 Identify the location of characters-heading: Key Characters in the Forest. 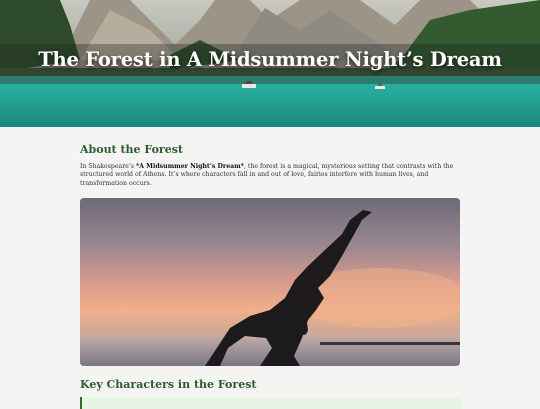
(168, 384).